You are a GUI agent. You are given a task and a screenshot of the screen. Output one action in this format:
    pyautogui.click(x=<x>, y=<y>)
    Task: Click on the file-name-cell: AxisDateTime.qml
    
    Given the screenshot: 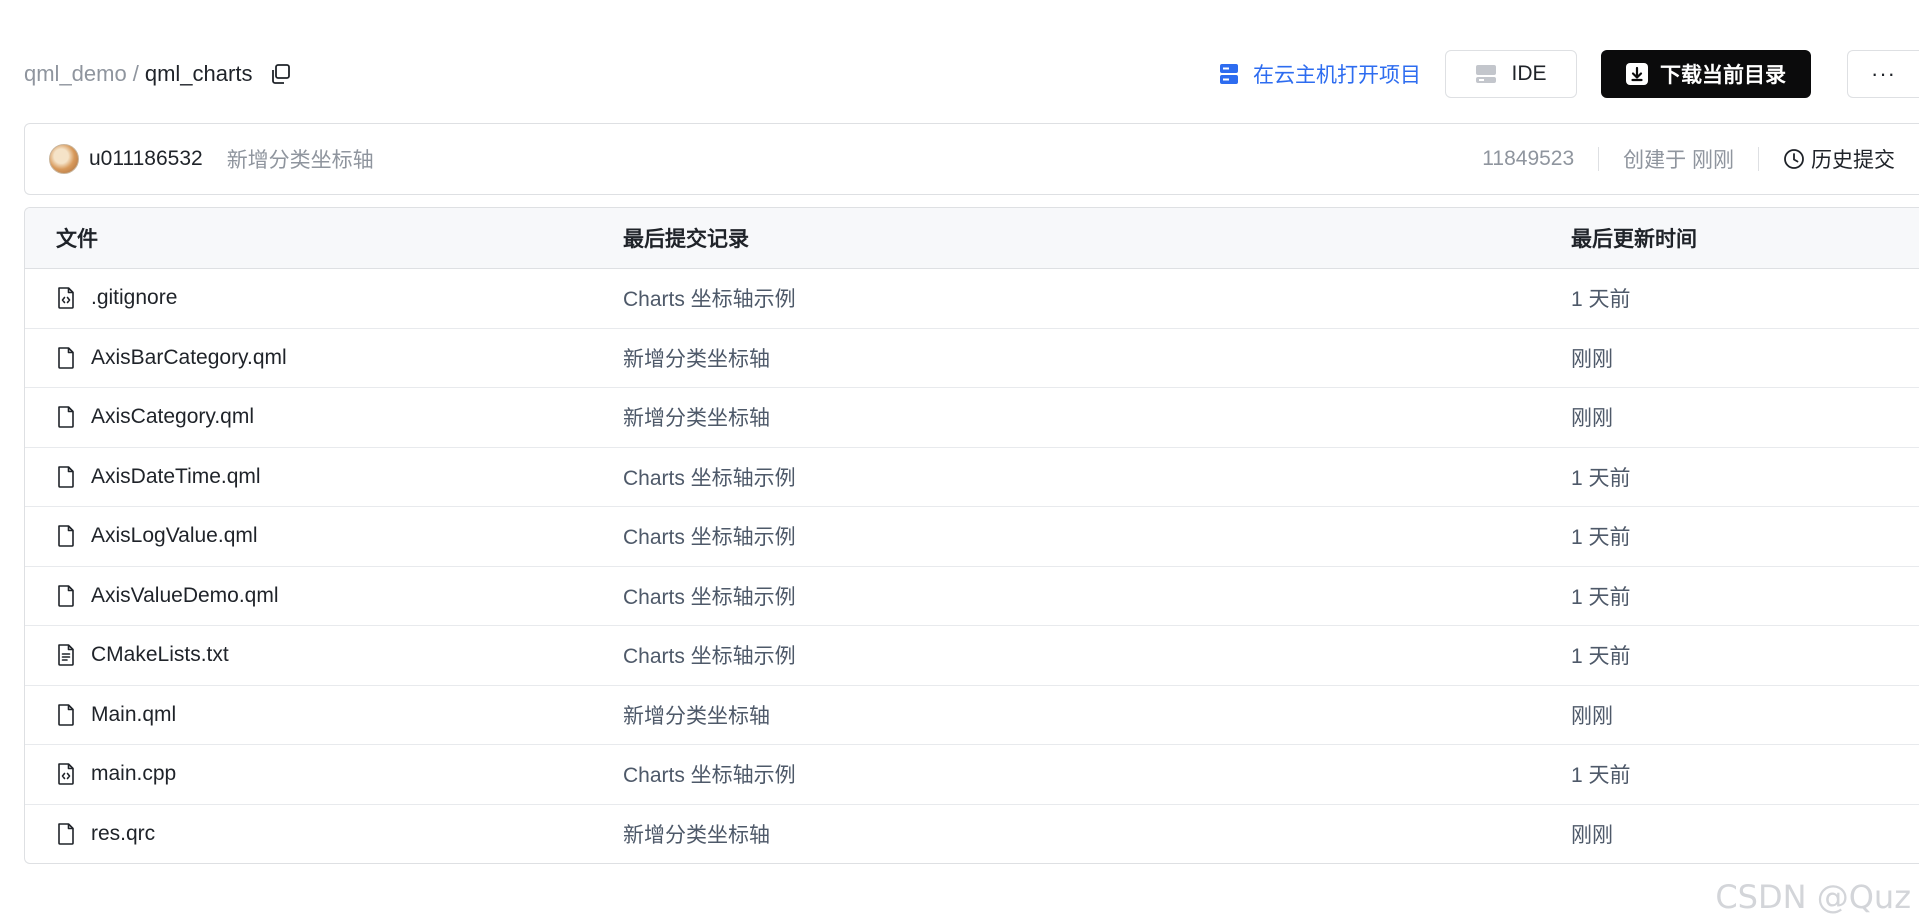 What is the action you would take?
    pyautogui.click(x=158, y=477)
    